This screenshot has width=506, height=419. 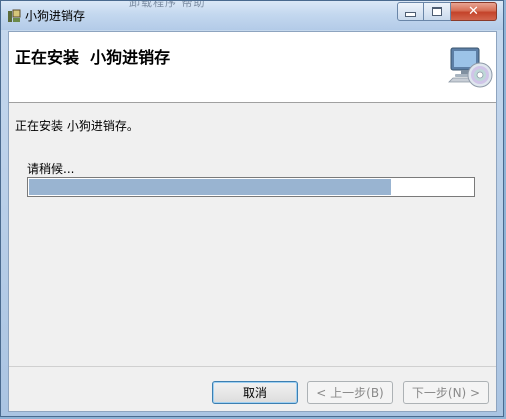 What do you see at coordinates (255, 392) in the screenshot?
I see `cancel-button: 取消` at bounding box center [255, 392].